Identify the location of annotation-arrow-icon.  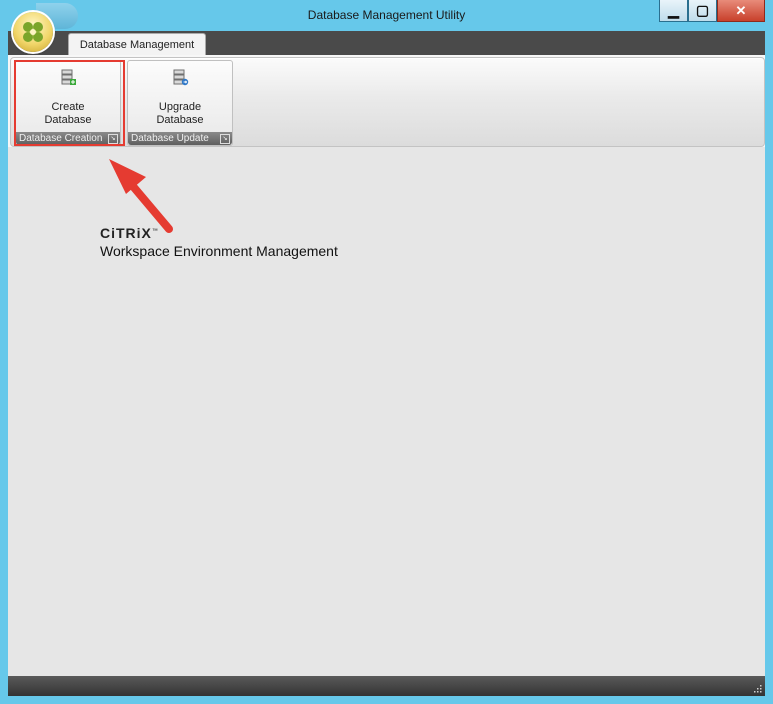
(141, 196).